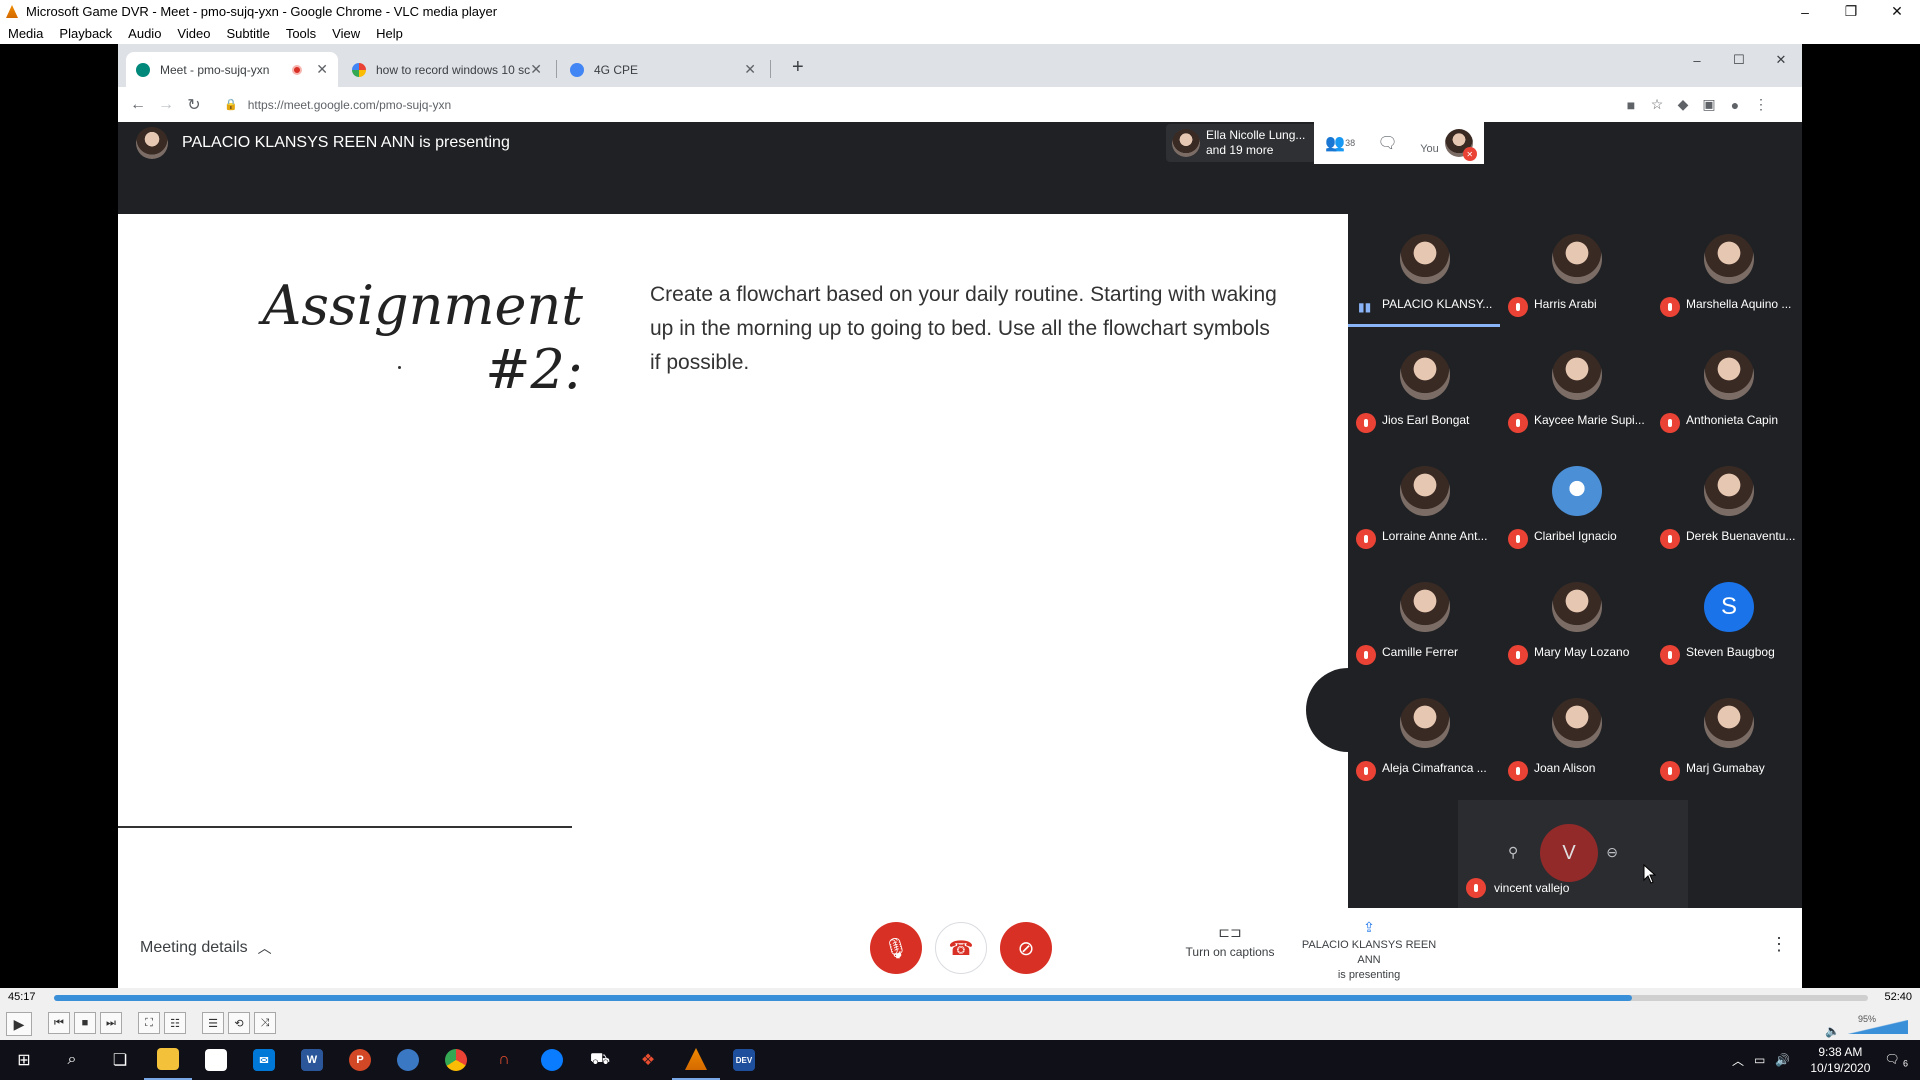 The image size is (1920, 1080). What do you see at coordinates (264, 1060) in the screenshot?
I see `taskbar-mail: ✉` at bounding box center [264, 1060].